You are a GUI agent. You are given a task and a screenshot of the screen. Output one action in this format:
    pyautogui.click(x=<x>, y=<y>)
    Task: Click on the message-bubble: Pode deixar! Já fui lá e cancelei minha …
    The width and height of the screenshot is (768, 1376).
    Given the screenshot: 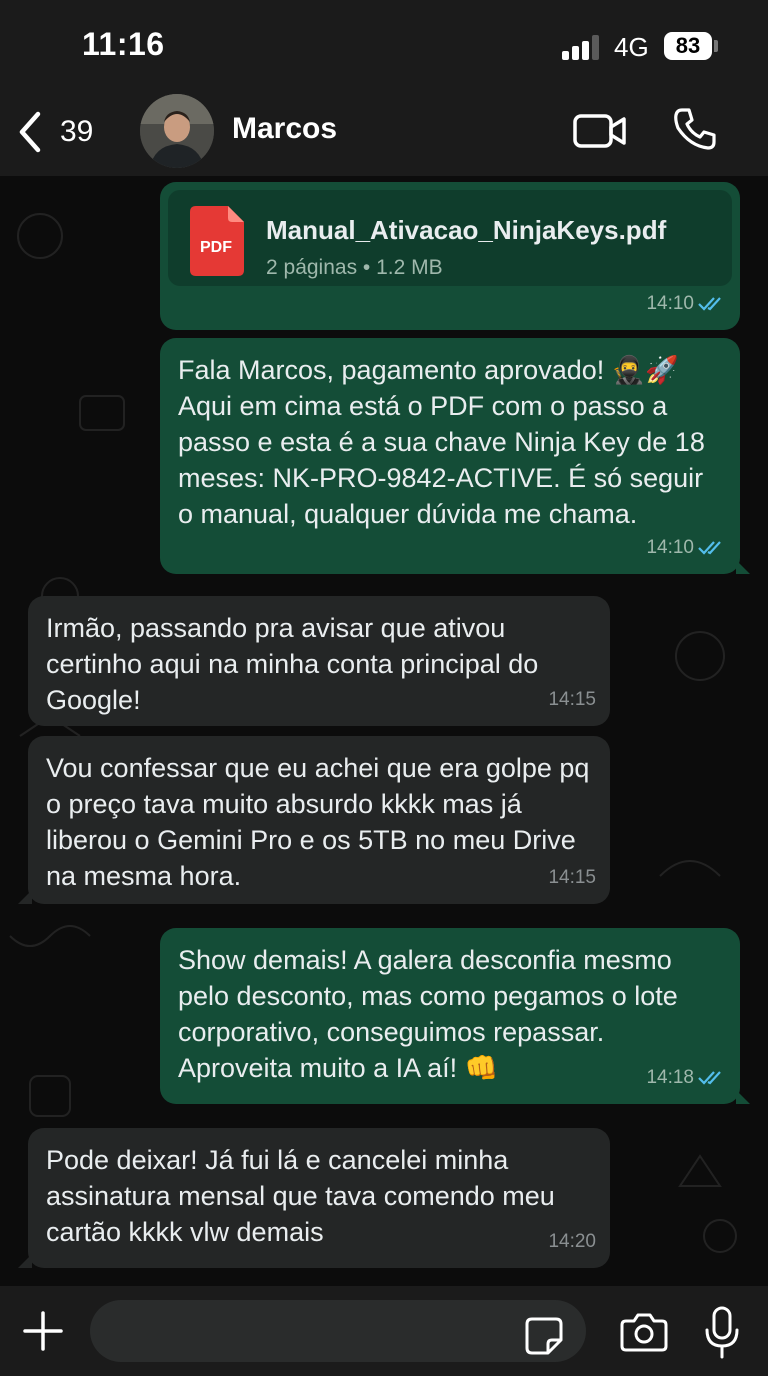 What is the action you would take?
    pyautogui.click(x=314, y=1198)
    